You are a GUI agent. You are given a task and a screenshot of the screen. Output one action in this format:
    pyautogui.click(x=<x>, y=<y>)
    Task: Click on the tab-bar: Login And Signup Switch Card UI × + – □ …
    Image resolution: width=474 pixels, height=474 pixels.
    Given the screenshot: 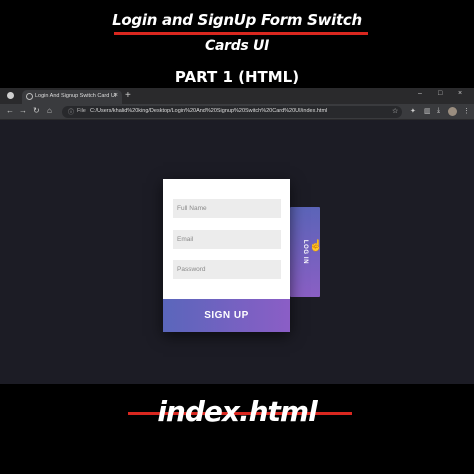 What is the action you would take?
    pyautogui.click(x=237, y=96)
    